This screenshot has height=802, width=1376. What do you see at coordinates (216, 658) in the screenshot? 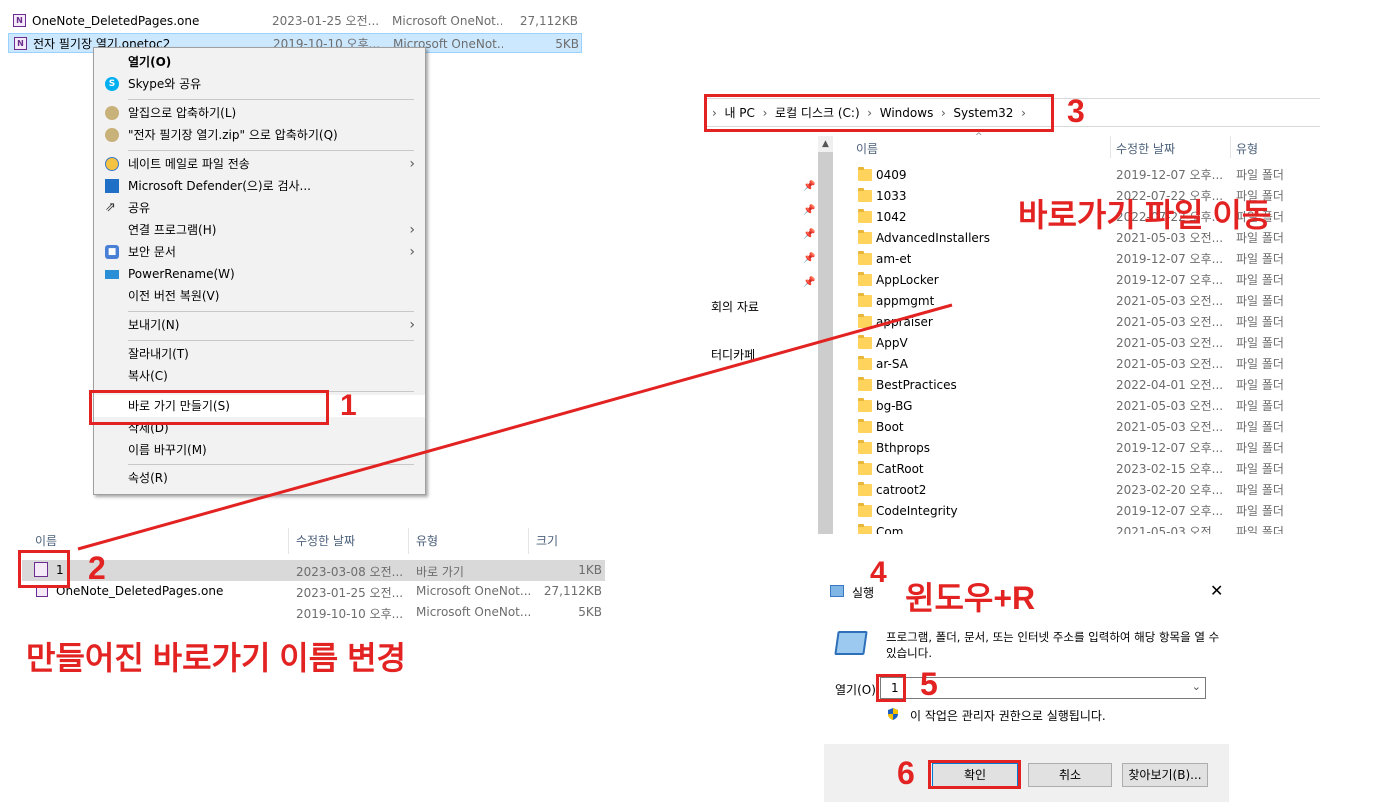
I see `annotation-rename-shortcut: 만들어진 바로가기 이름 변경` at bounding box center [216, 658].